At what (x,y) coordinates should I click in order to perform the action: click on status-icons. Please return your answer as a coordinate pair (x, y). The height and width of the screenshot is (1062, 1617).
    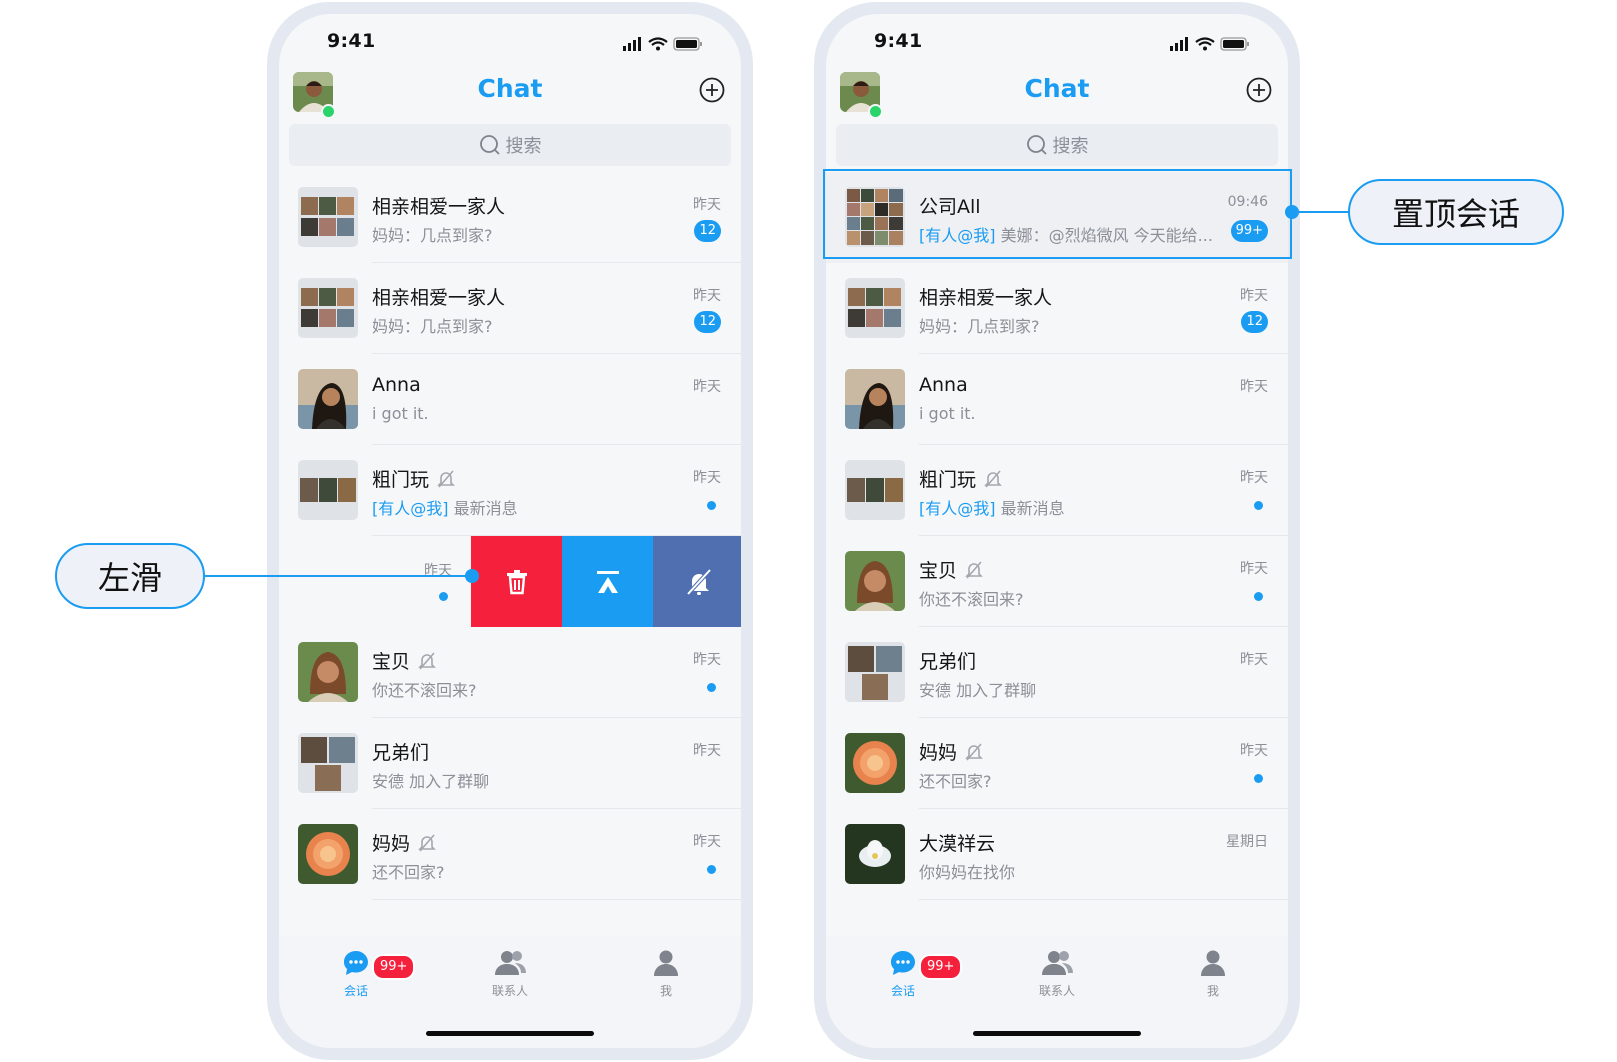
    Looking at the image, I should click on (1210, 46).